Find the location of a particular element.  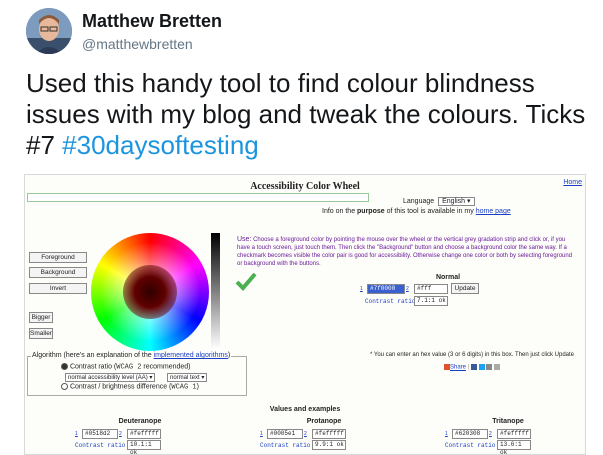

trit-contrast-label: Contrast ratio is located at coordinates (470, 445).